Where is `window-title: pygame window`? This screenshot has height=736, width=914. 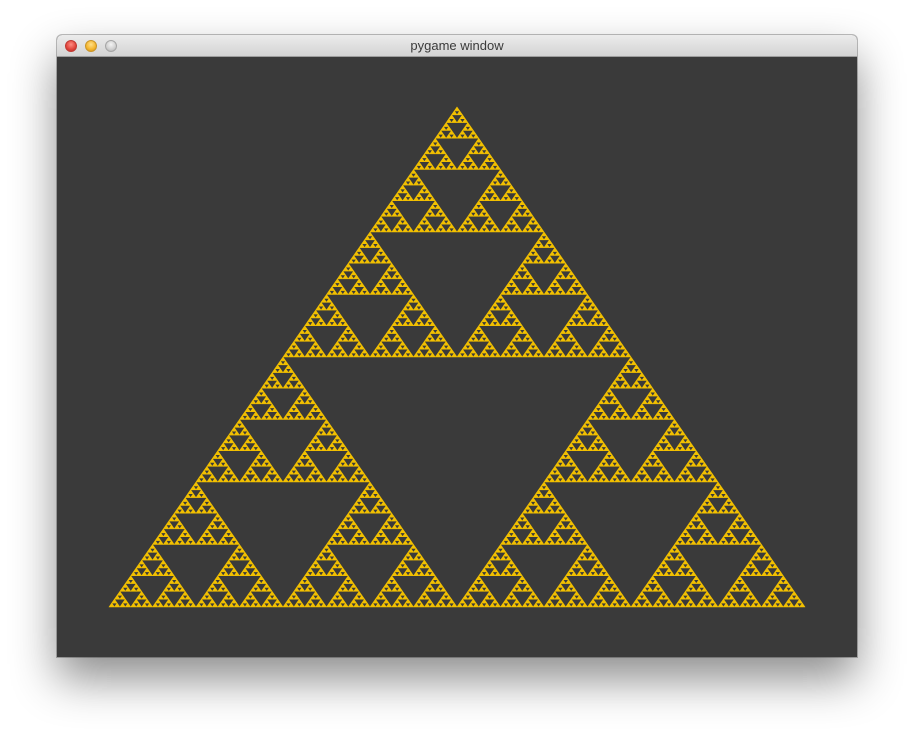 window-title: pygame window is located at coordinates (457, 45).